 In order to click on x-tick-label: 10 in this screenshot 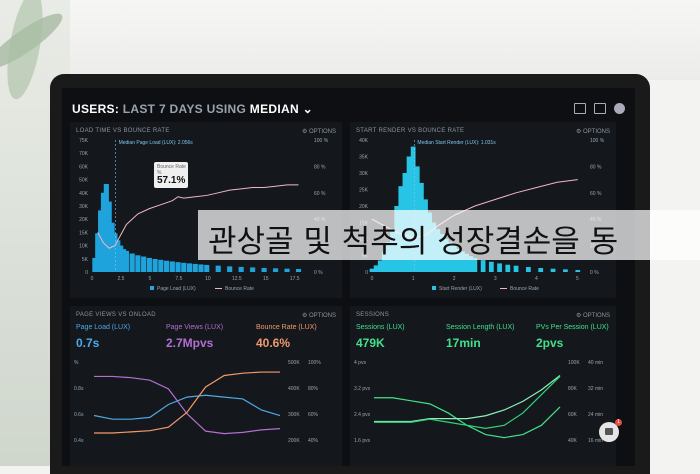, I will do `click(208, 279)`.